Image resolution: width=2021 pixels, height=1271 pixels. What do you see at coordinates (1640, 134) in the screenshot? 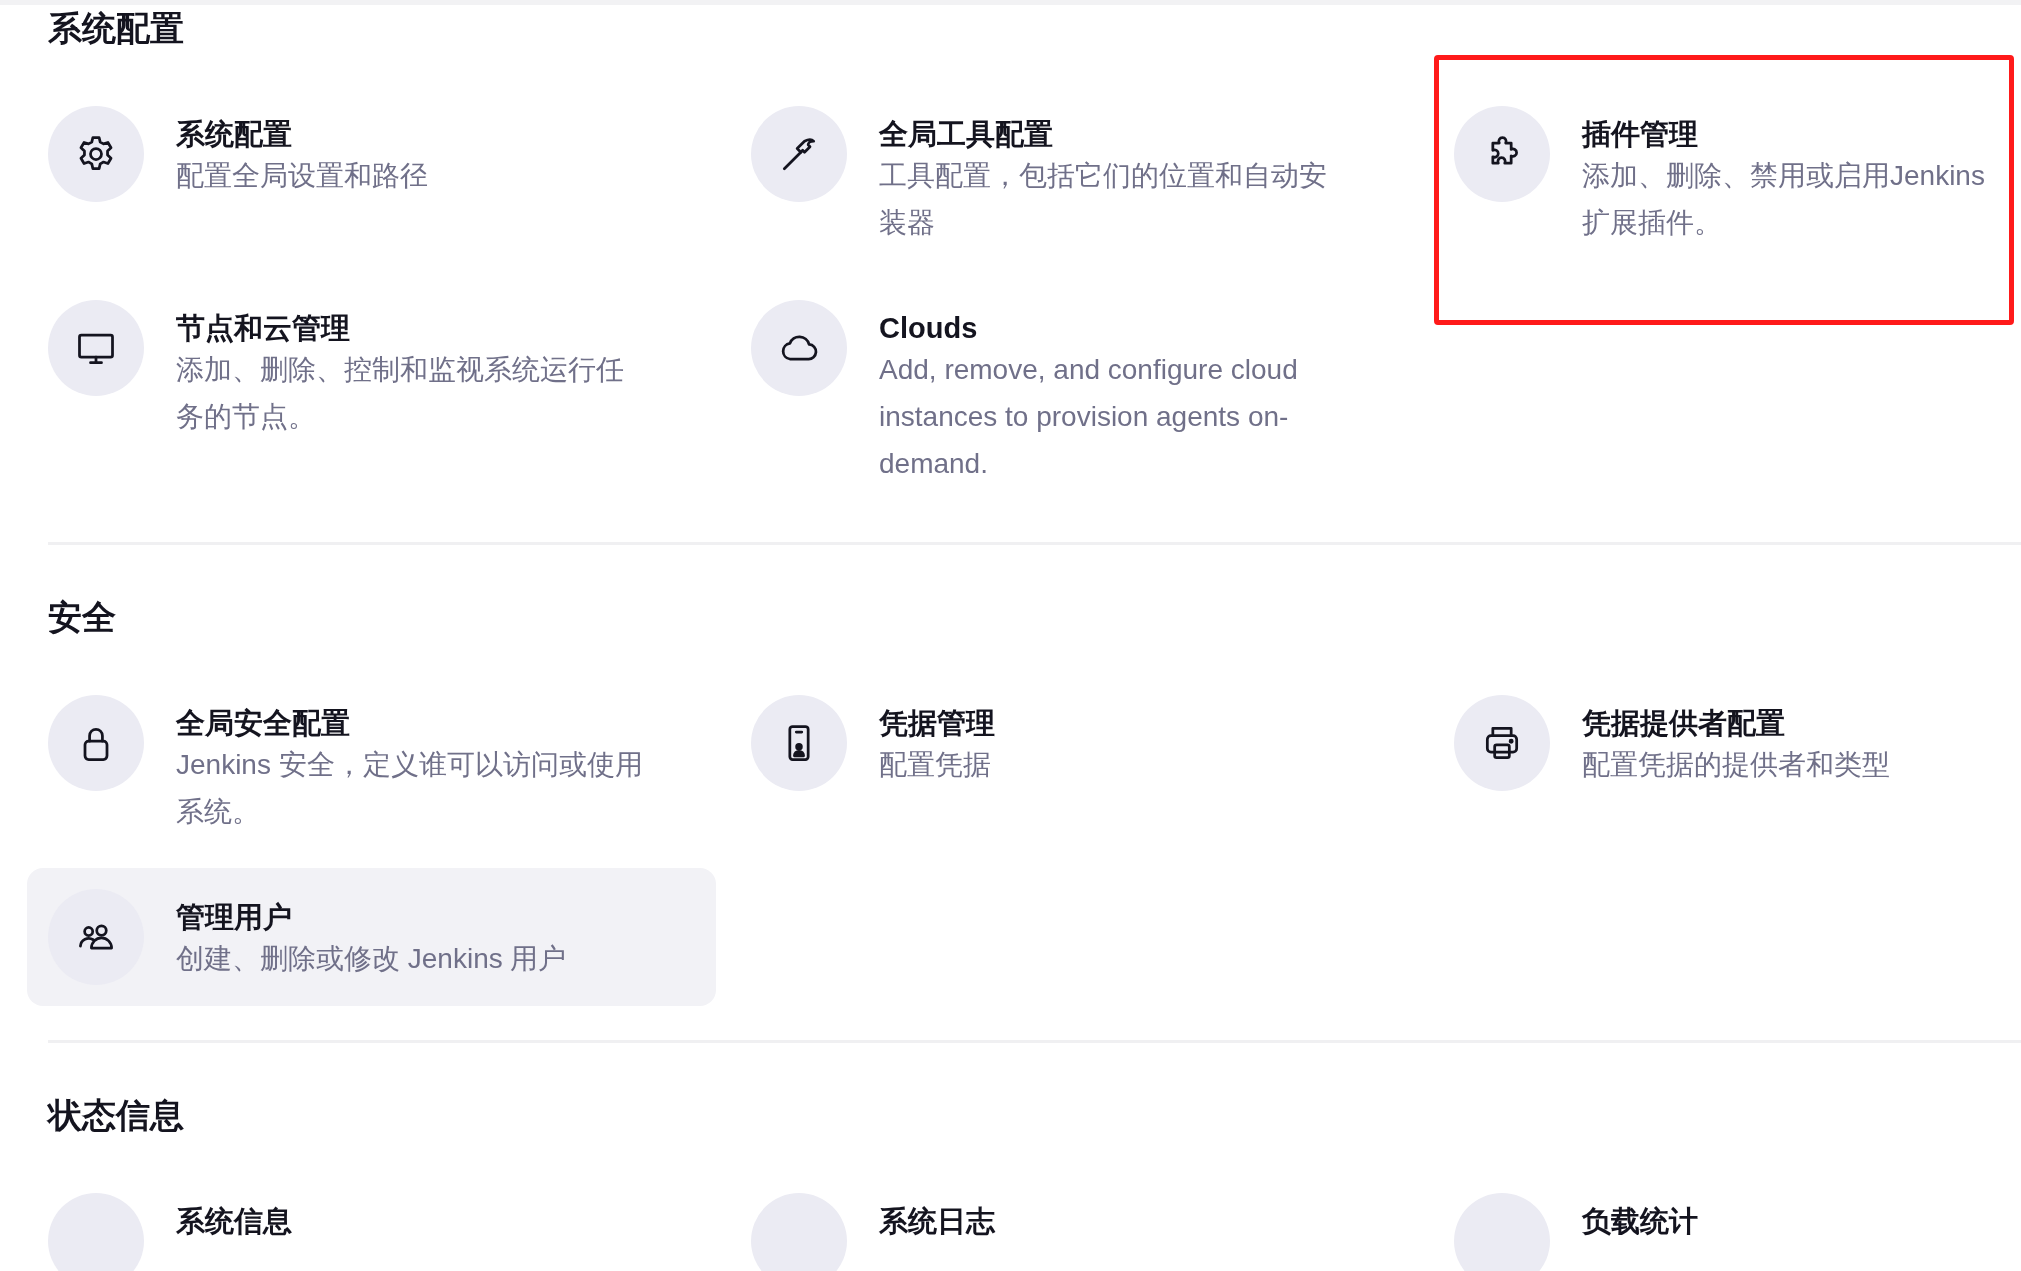
I see `link-title: 插件管理` at bounding box center [1640, 134].